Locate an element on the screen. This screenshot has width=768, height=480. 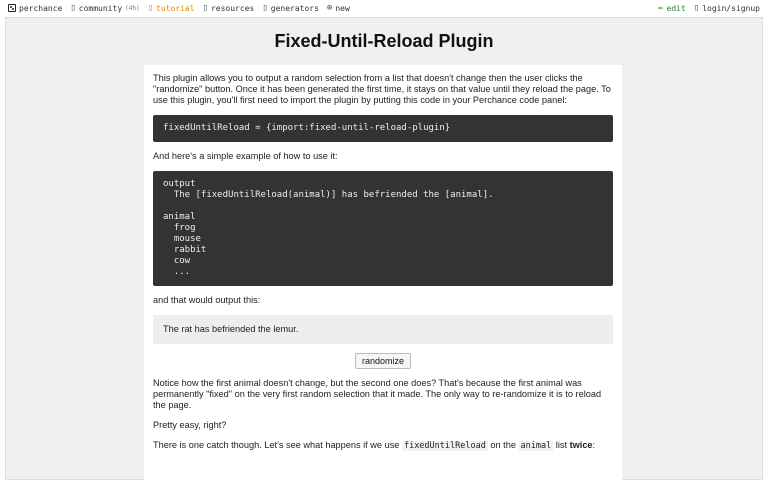
community-badge: (4h) is located at coordinates (132, 8).